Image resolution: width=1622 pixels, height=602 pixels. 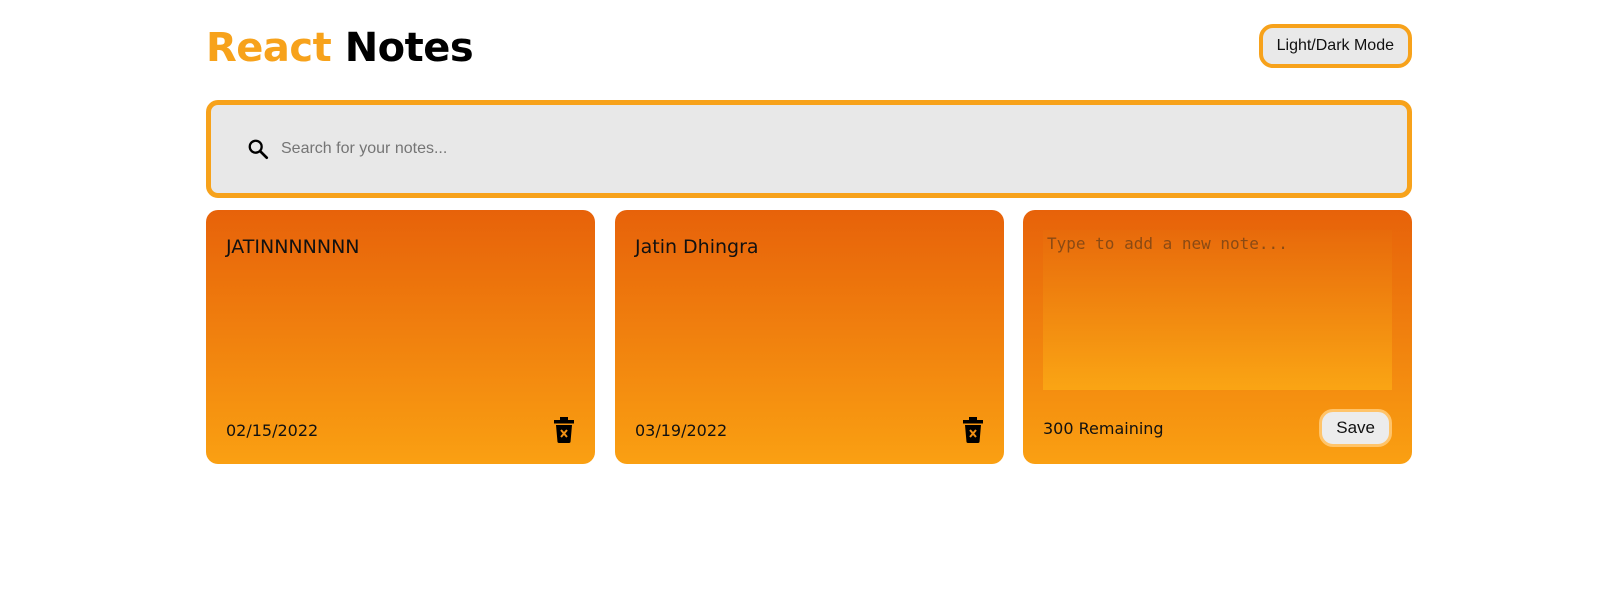 I want to click on title-accent: React, so click(x=269, y=48).